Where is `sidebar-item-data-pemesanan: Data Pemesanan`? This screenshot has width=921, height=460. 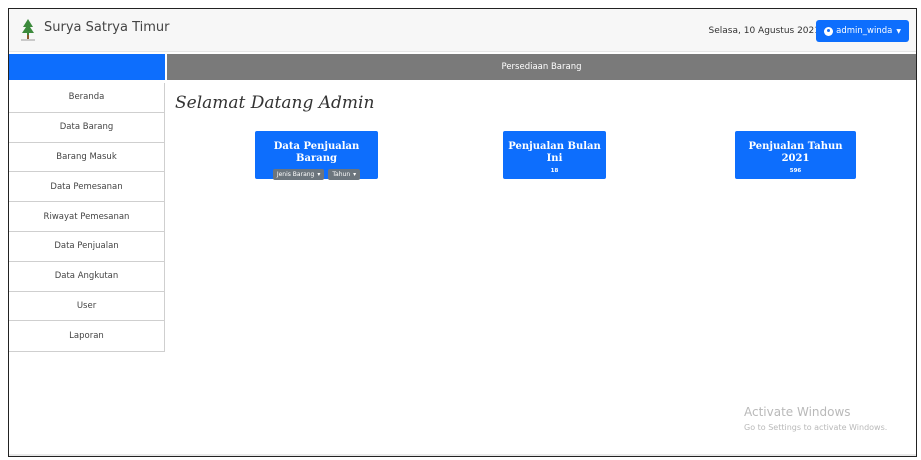
sidebar-item-data-pemesanan: Data Pemesanan is located at coordinates (86, 187).